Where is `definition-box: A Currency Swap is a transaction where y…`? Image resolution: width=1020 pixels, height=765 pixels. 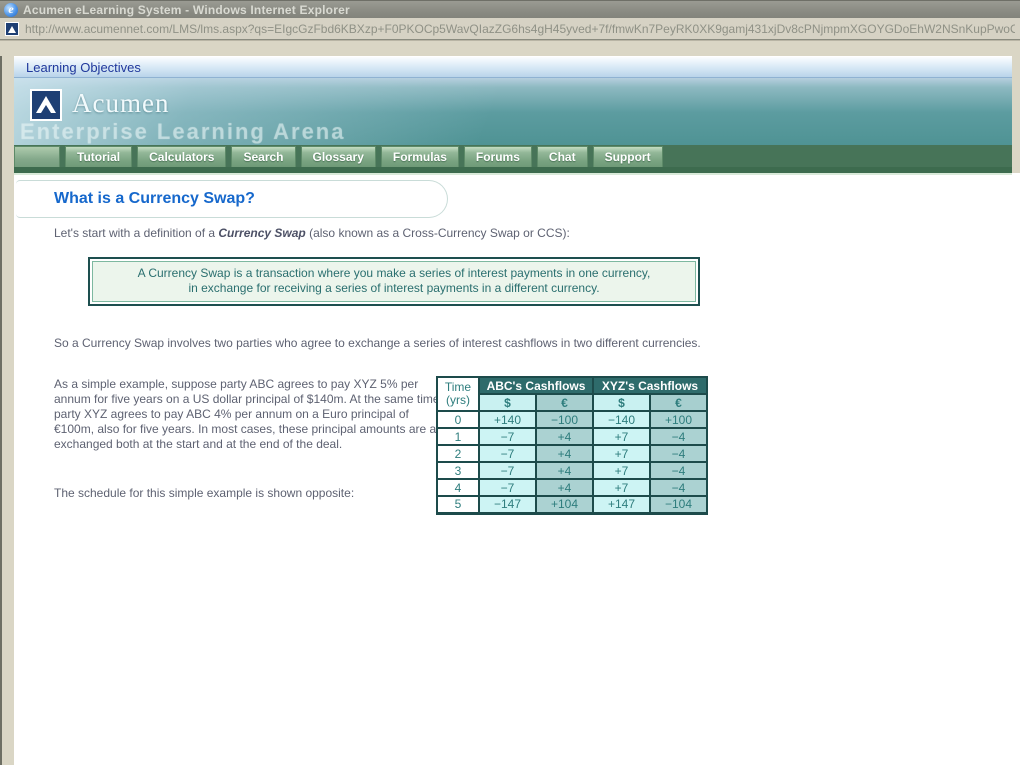 definition-box: A Currency Swap is a transaction where y… is located at coordinates (394, 281).